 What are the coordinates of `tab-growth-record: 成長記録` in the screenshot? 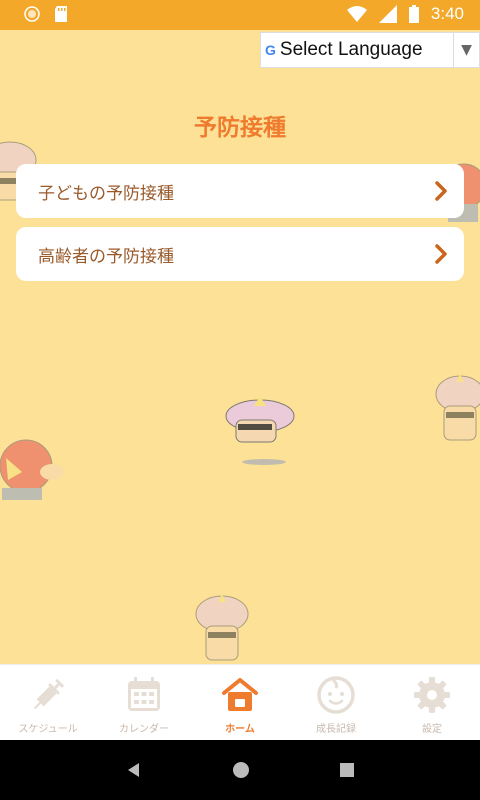 It's located at (336, 702).